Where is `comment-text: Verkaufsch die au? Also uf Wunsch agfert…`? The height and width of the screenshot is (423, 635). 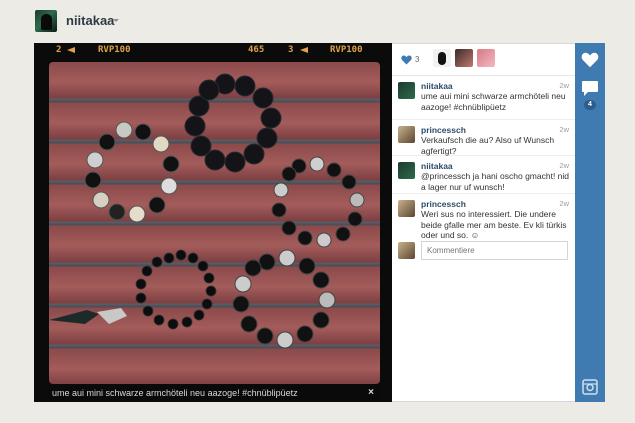
comment-text: Verkaufsch die au? Also uf Wunsch agfert… is located at coordinates (488, 145).